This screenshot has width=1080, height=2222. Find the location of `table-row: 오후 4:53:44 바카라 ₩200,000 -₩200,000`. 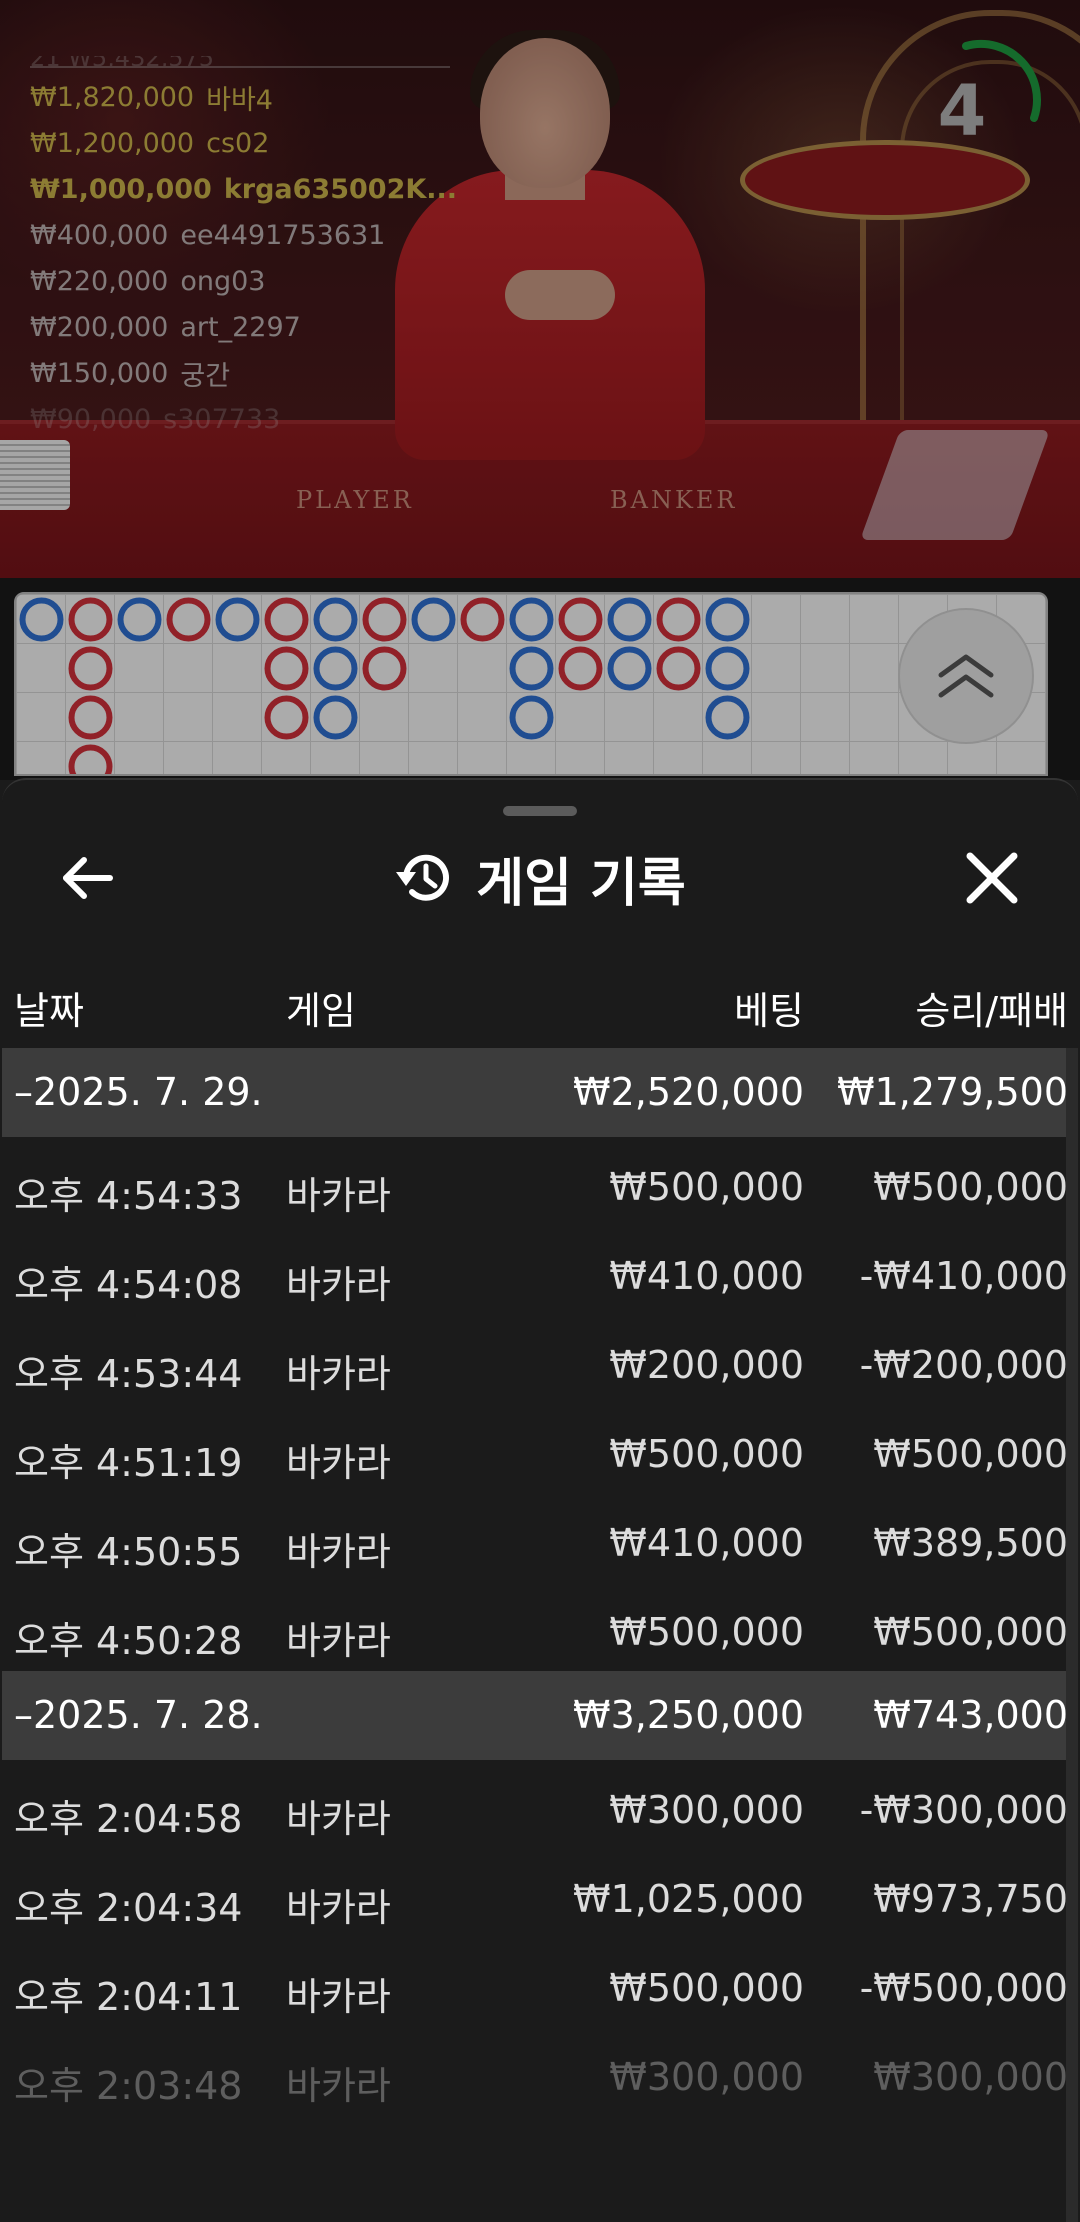

table-row: 오후 4:53:44 바카라 ₩200,000 -₩200,000 is located at coordinates (540, 1359).